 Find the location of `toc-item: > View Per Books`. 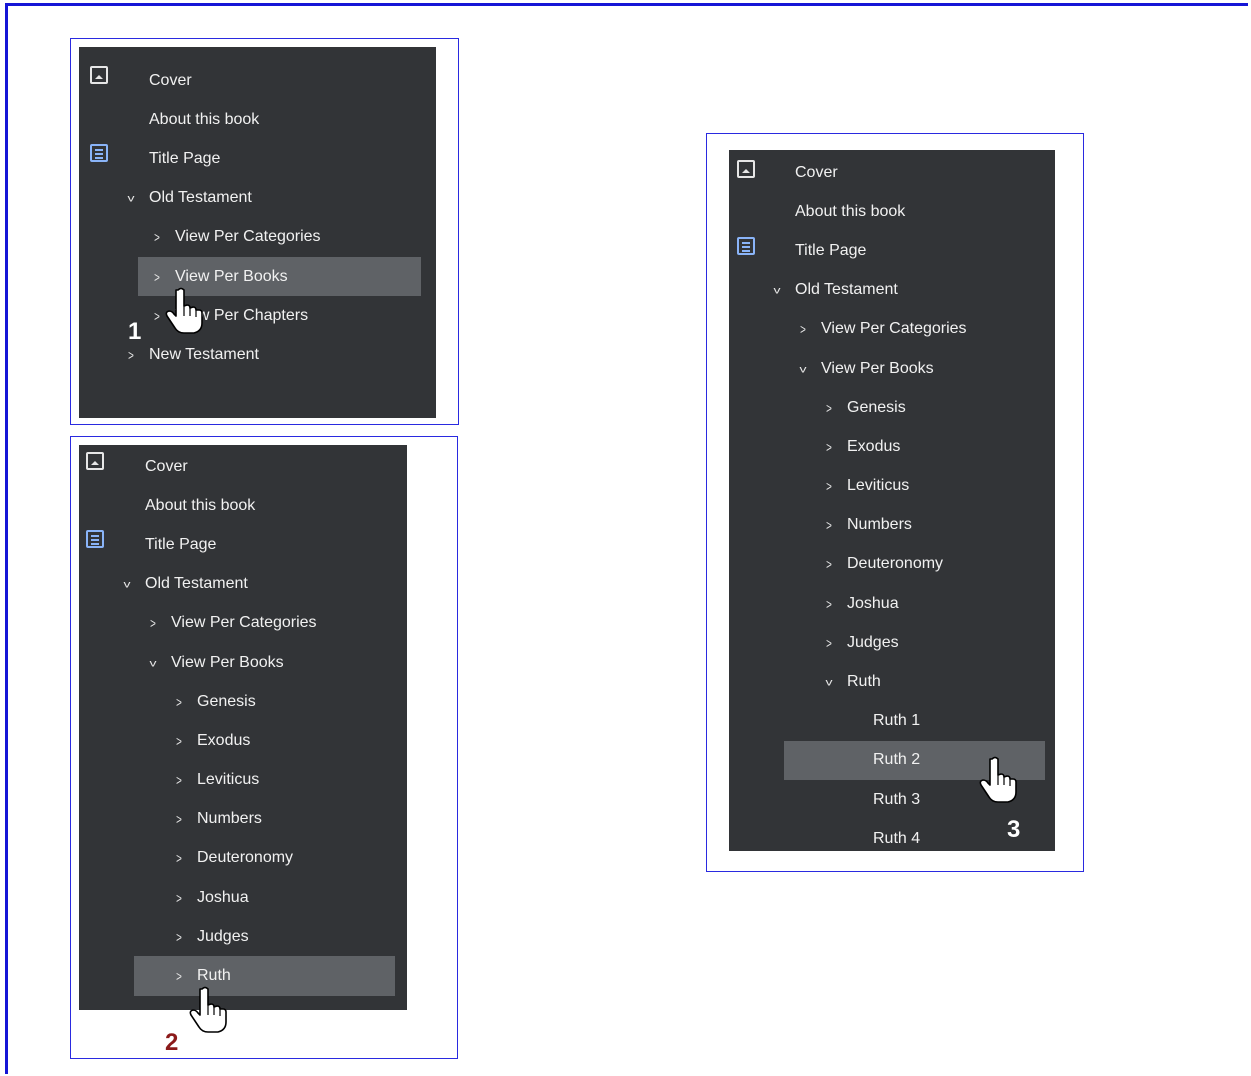

toc-item: > View Per Books is located at coordinates (257, 276).